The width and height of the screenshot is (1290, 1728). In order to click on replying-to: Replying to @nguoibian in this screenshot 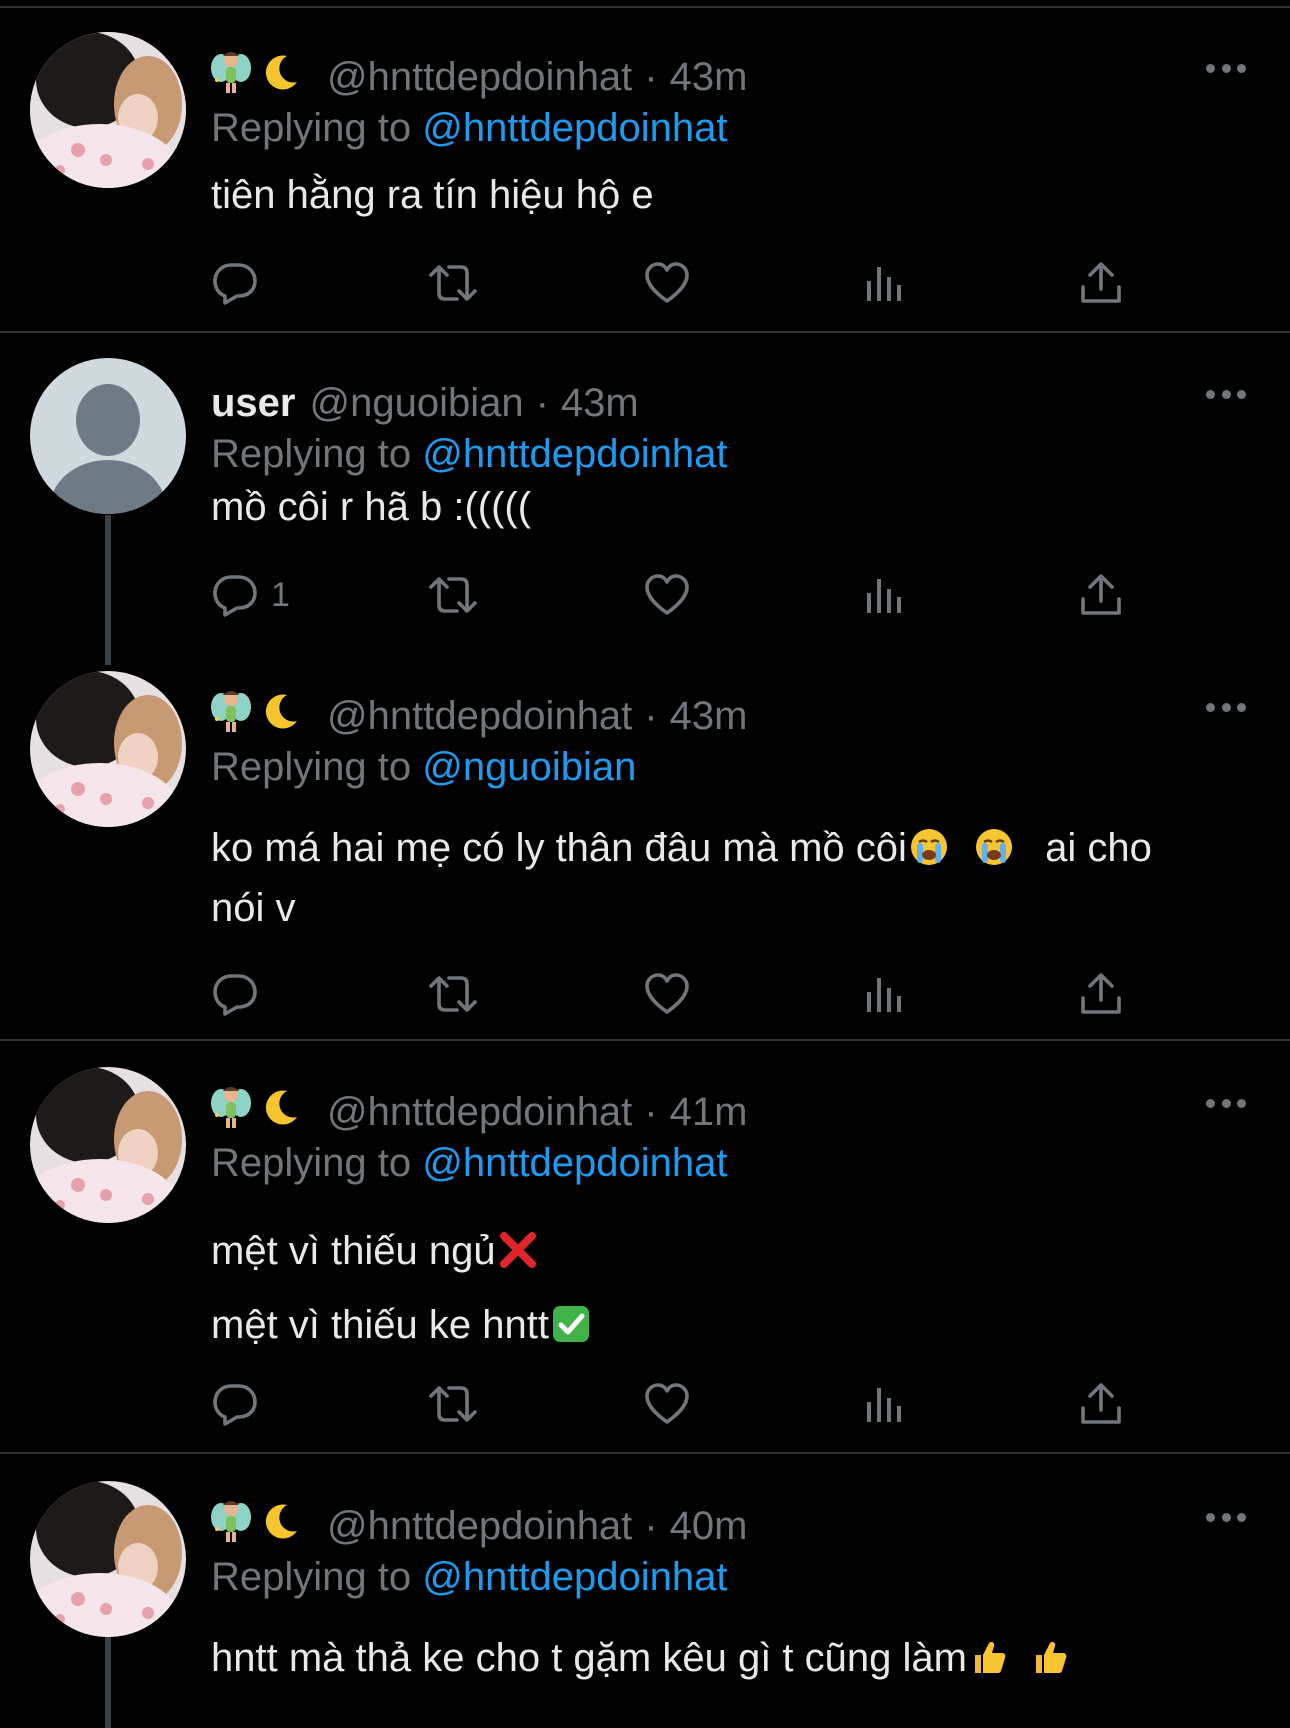, I will do `click(423, 767)`.